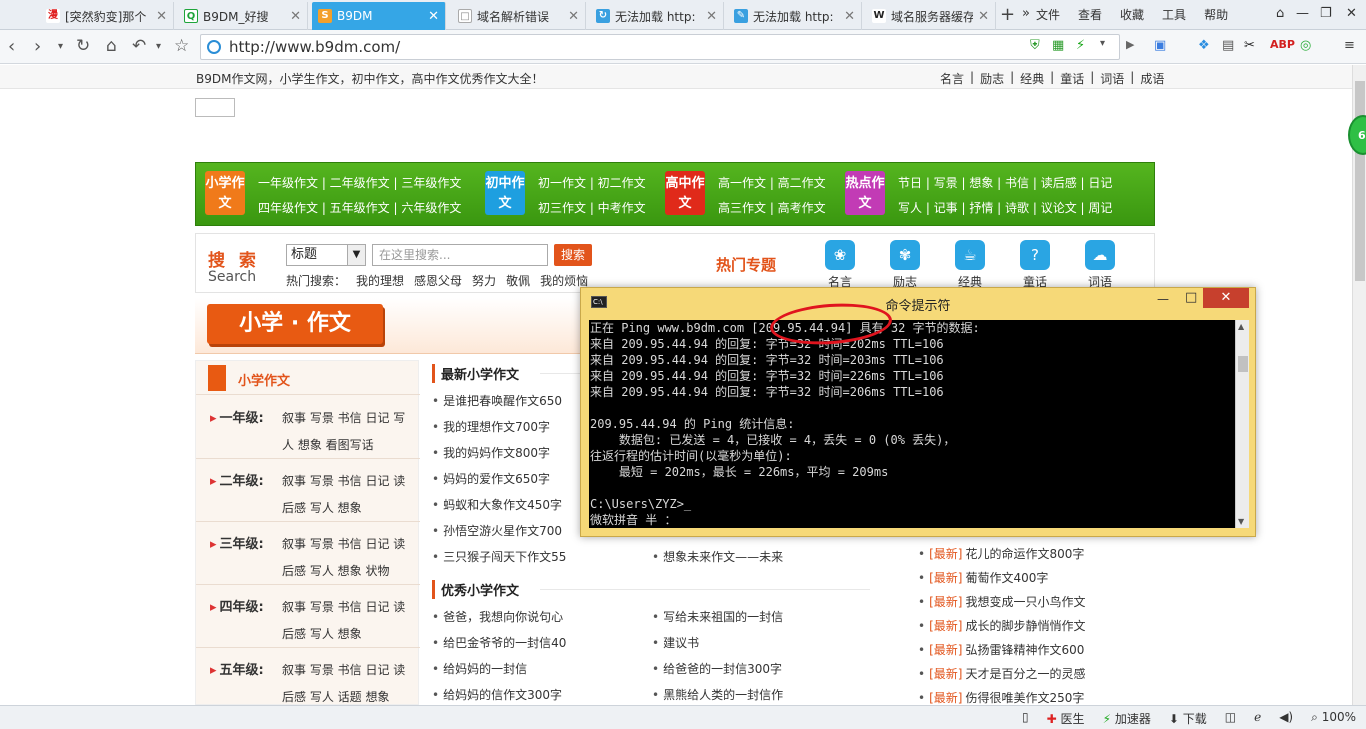 This screenshot has height=729, width=1366. Describe the element at coordinates (491, 478) in the screenshot. I see `article-link: 妈妈的爱作文650字` at that location.